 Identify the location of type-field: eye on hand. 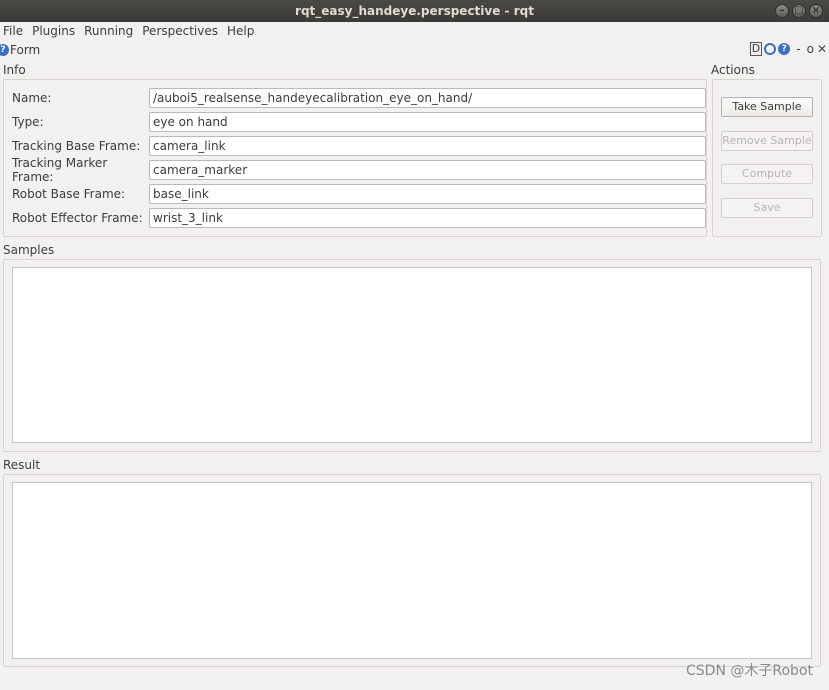
(427, 122).